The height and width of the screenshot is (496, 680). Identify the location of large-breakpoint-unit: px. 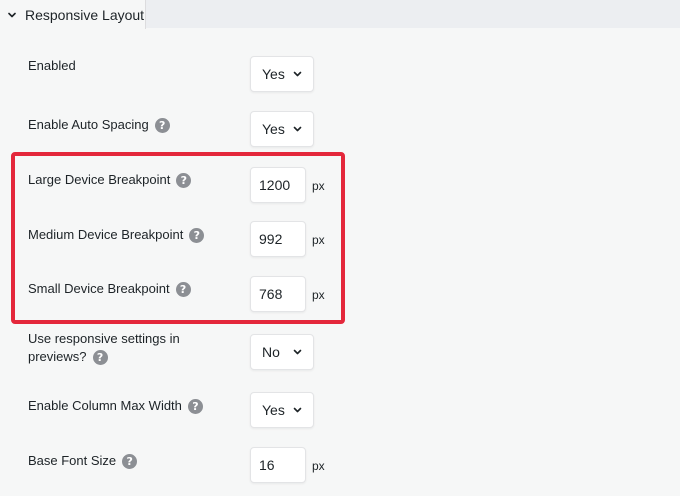
(318, 186).